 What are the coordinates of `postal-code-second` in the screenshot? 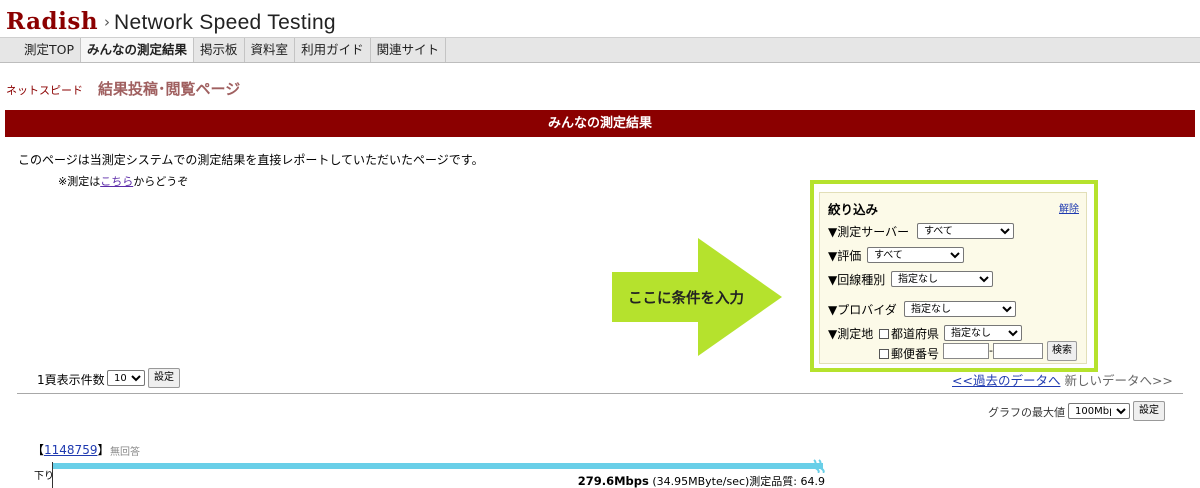 It's located at (1018, 351).